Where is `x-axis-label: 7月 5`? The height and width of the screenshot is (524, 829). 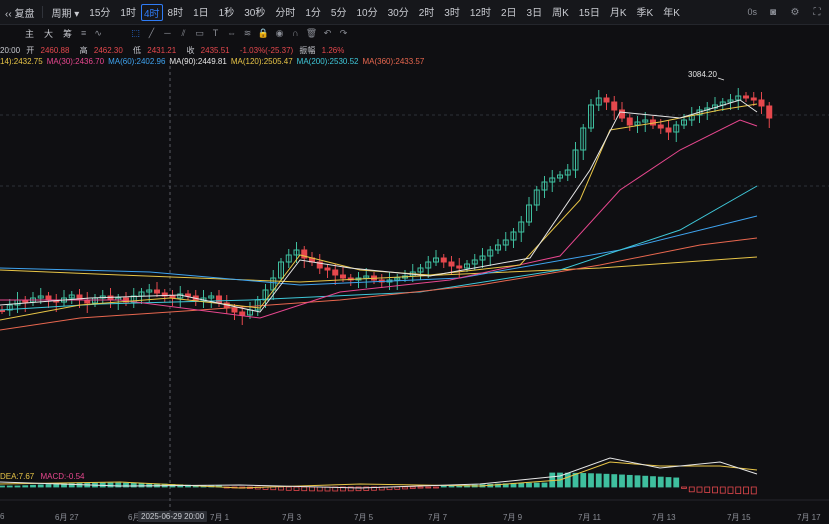
x-axis-label: 7月 5 is located at coordinates (364, 517).